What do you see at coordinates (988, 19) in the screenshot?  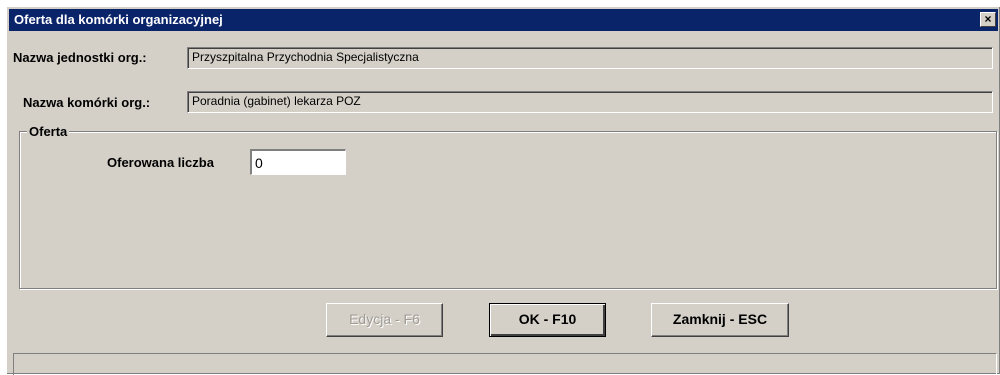 I see `close-icon: ×` at bounding box center [988, 19].